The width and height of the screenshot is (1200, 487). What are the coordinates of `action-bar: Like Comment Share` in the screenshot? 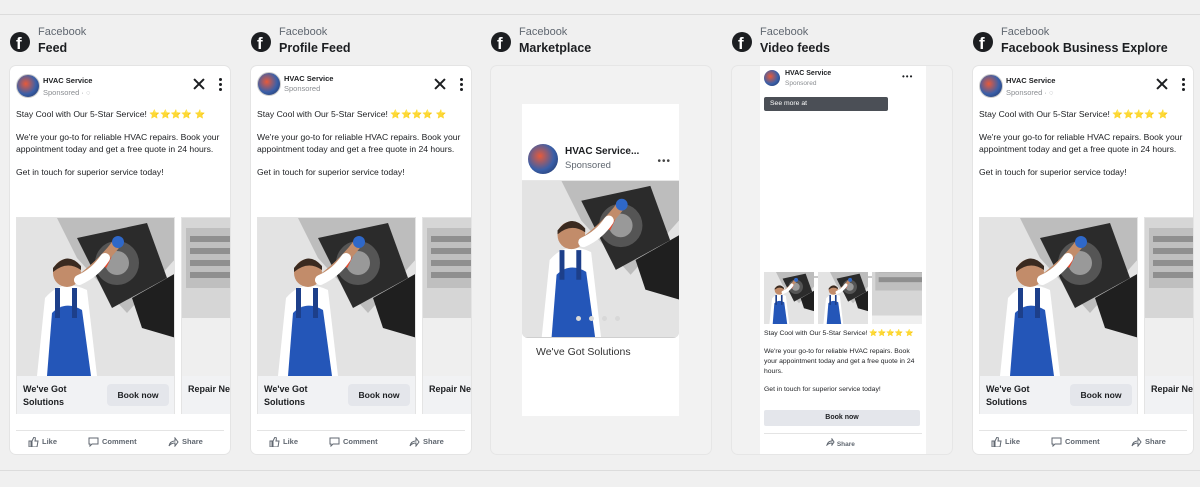 It's located at (120, 440).